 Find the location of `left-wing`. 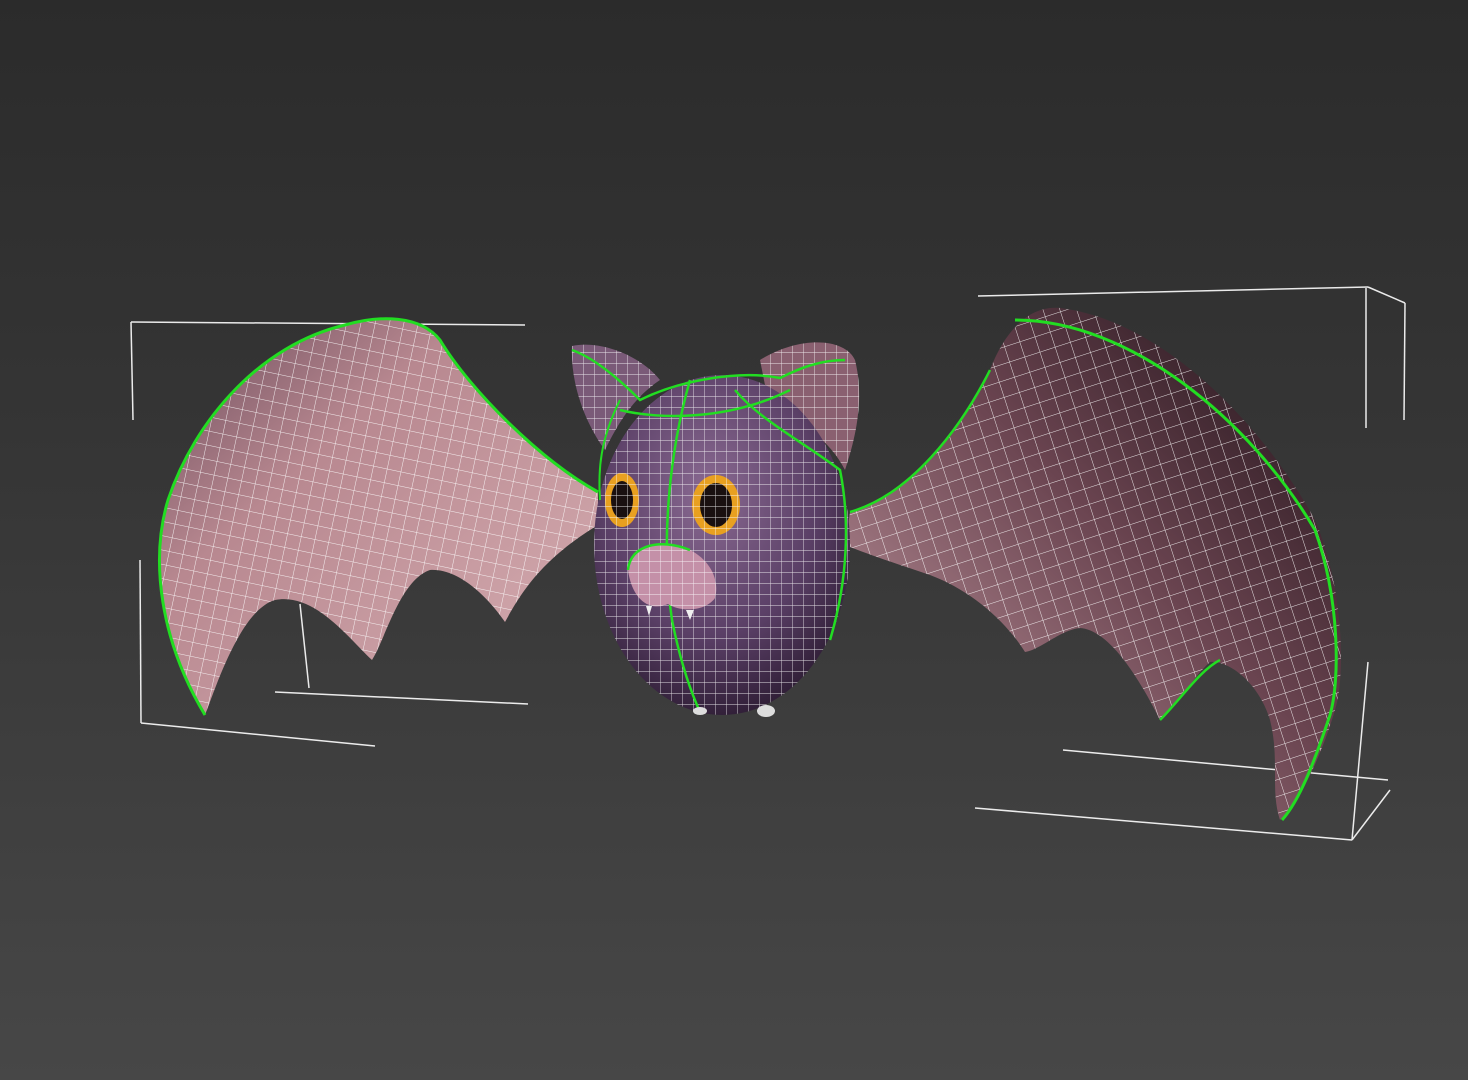

left-wing is located at coordinates (378, 516).